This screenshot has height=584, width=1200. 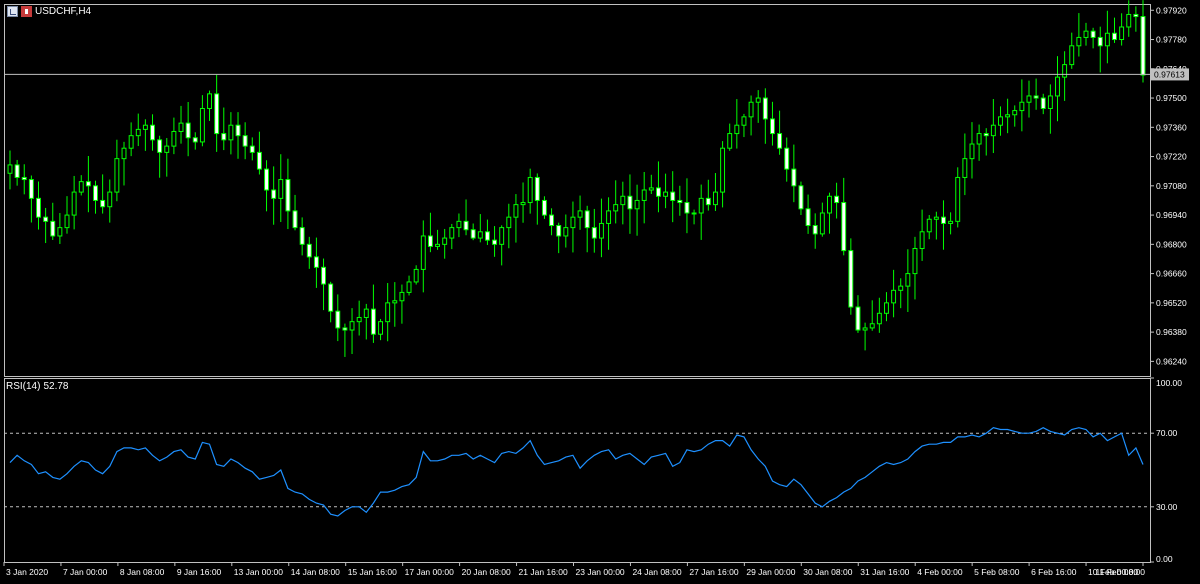 I want to click on price-axis-label: 0.97920, so click(x=1171, y=10).